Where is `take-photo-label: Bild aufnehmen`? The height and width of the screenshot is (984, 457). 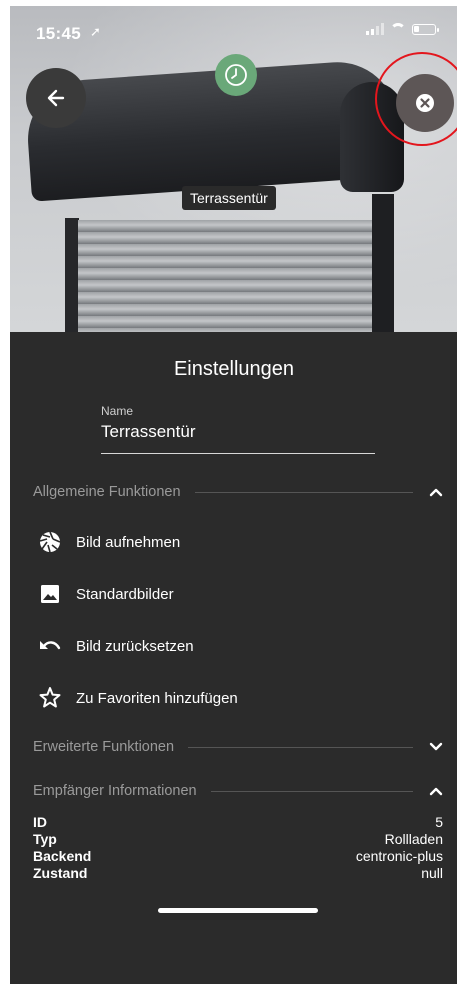
take-photo-label: Bild aufnehmen is located at coordinates (128, 542).